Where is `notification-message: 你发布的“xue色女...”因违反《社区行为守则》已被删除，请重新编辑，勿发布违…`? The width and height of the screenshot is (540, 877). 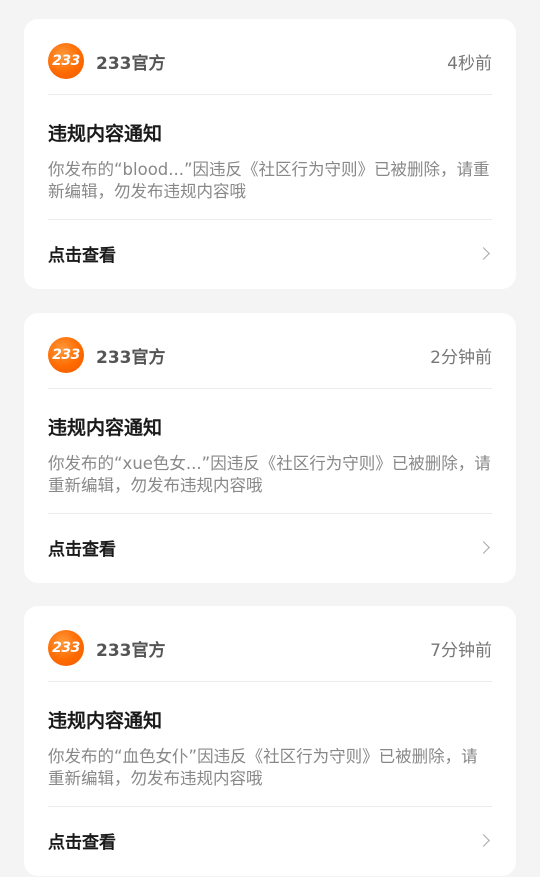 notification-message: 你发布的“xue色女...”因违反《社区行为守则》已被删除，请重新编辑，勿发布违… is located at coordinates (269, 474).